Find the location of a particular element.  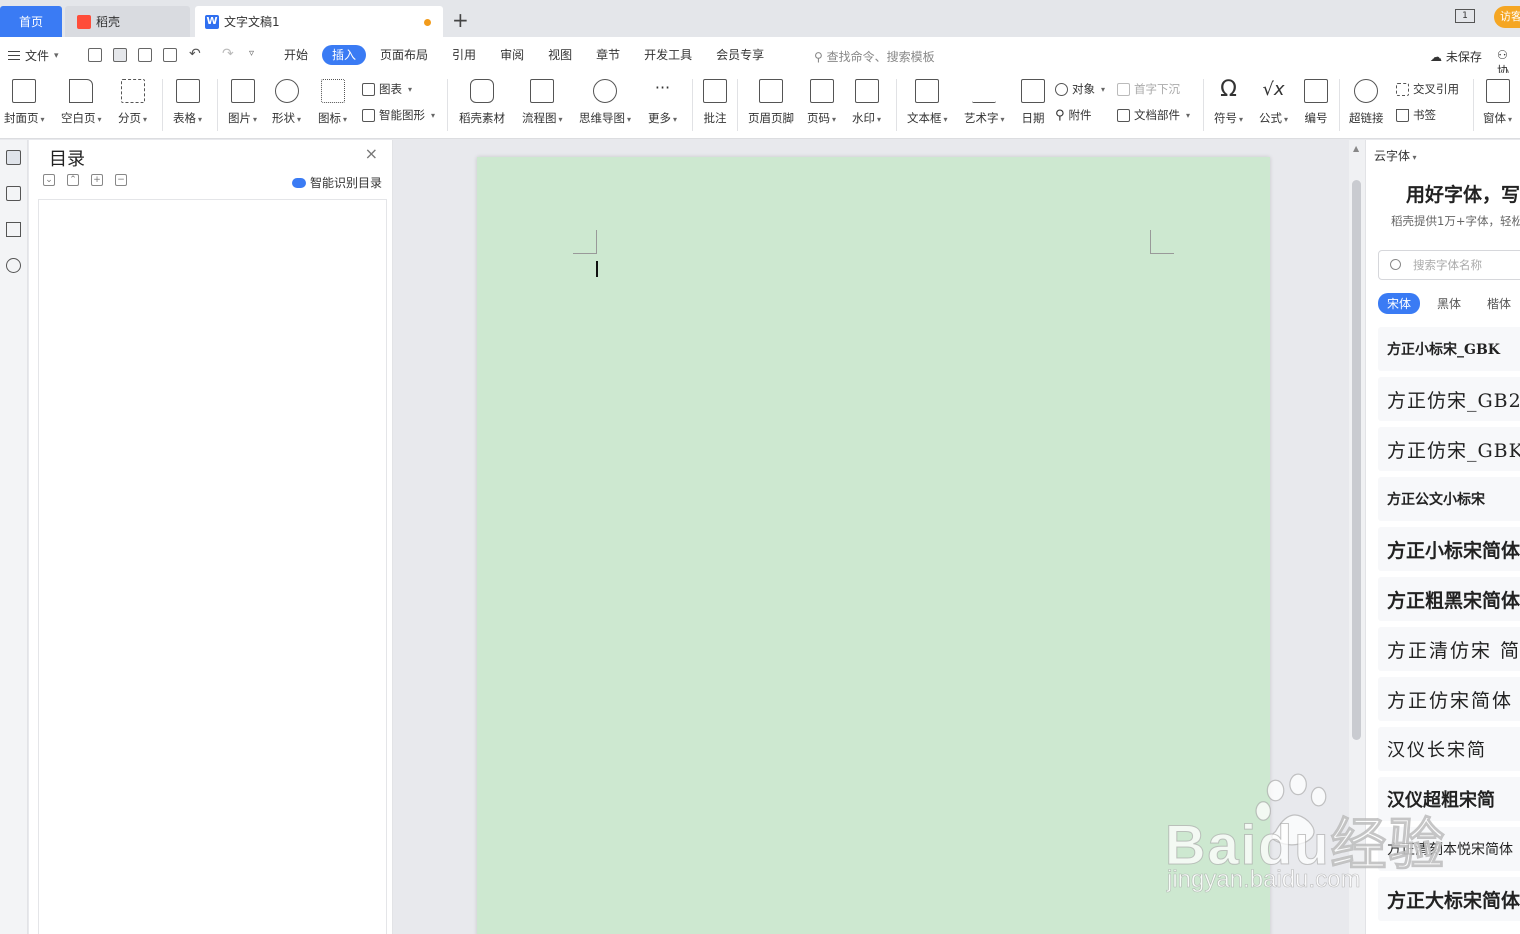

daoke-material-button: 稻壳素材 is located at coordinates (482, 102).